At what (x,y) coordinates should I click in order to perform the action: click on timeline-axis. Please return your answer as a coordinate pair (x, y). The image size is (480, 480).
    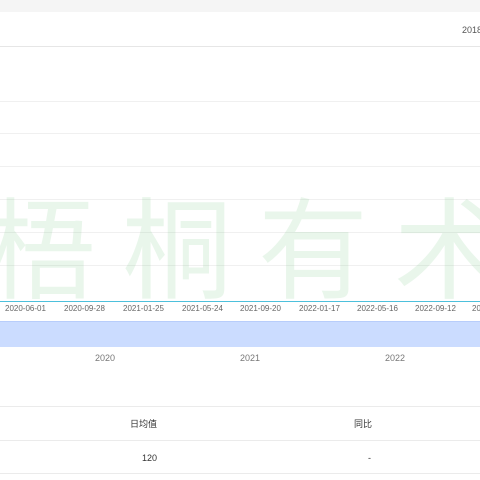
    Looking at the image, I should click on (240, 301).